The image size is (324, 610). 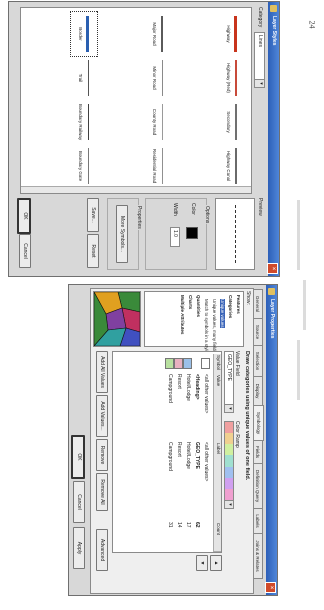 I want to click on style-item: Trail, so click(x=84, y=78).